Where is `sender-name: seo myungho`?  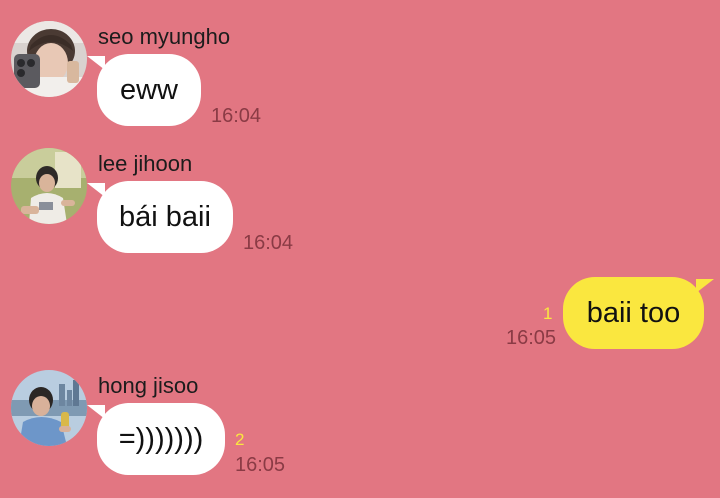 sender-name: seo myungho is located at coordinates (164, 36).